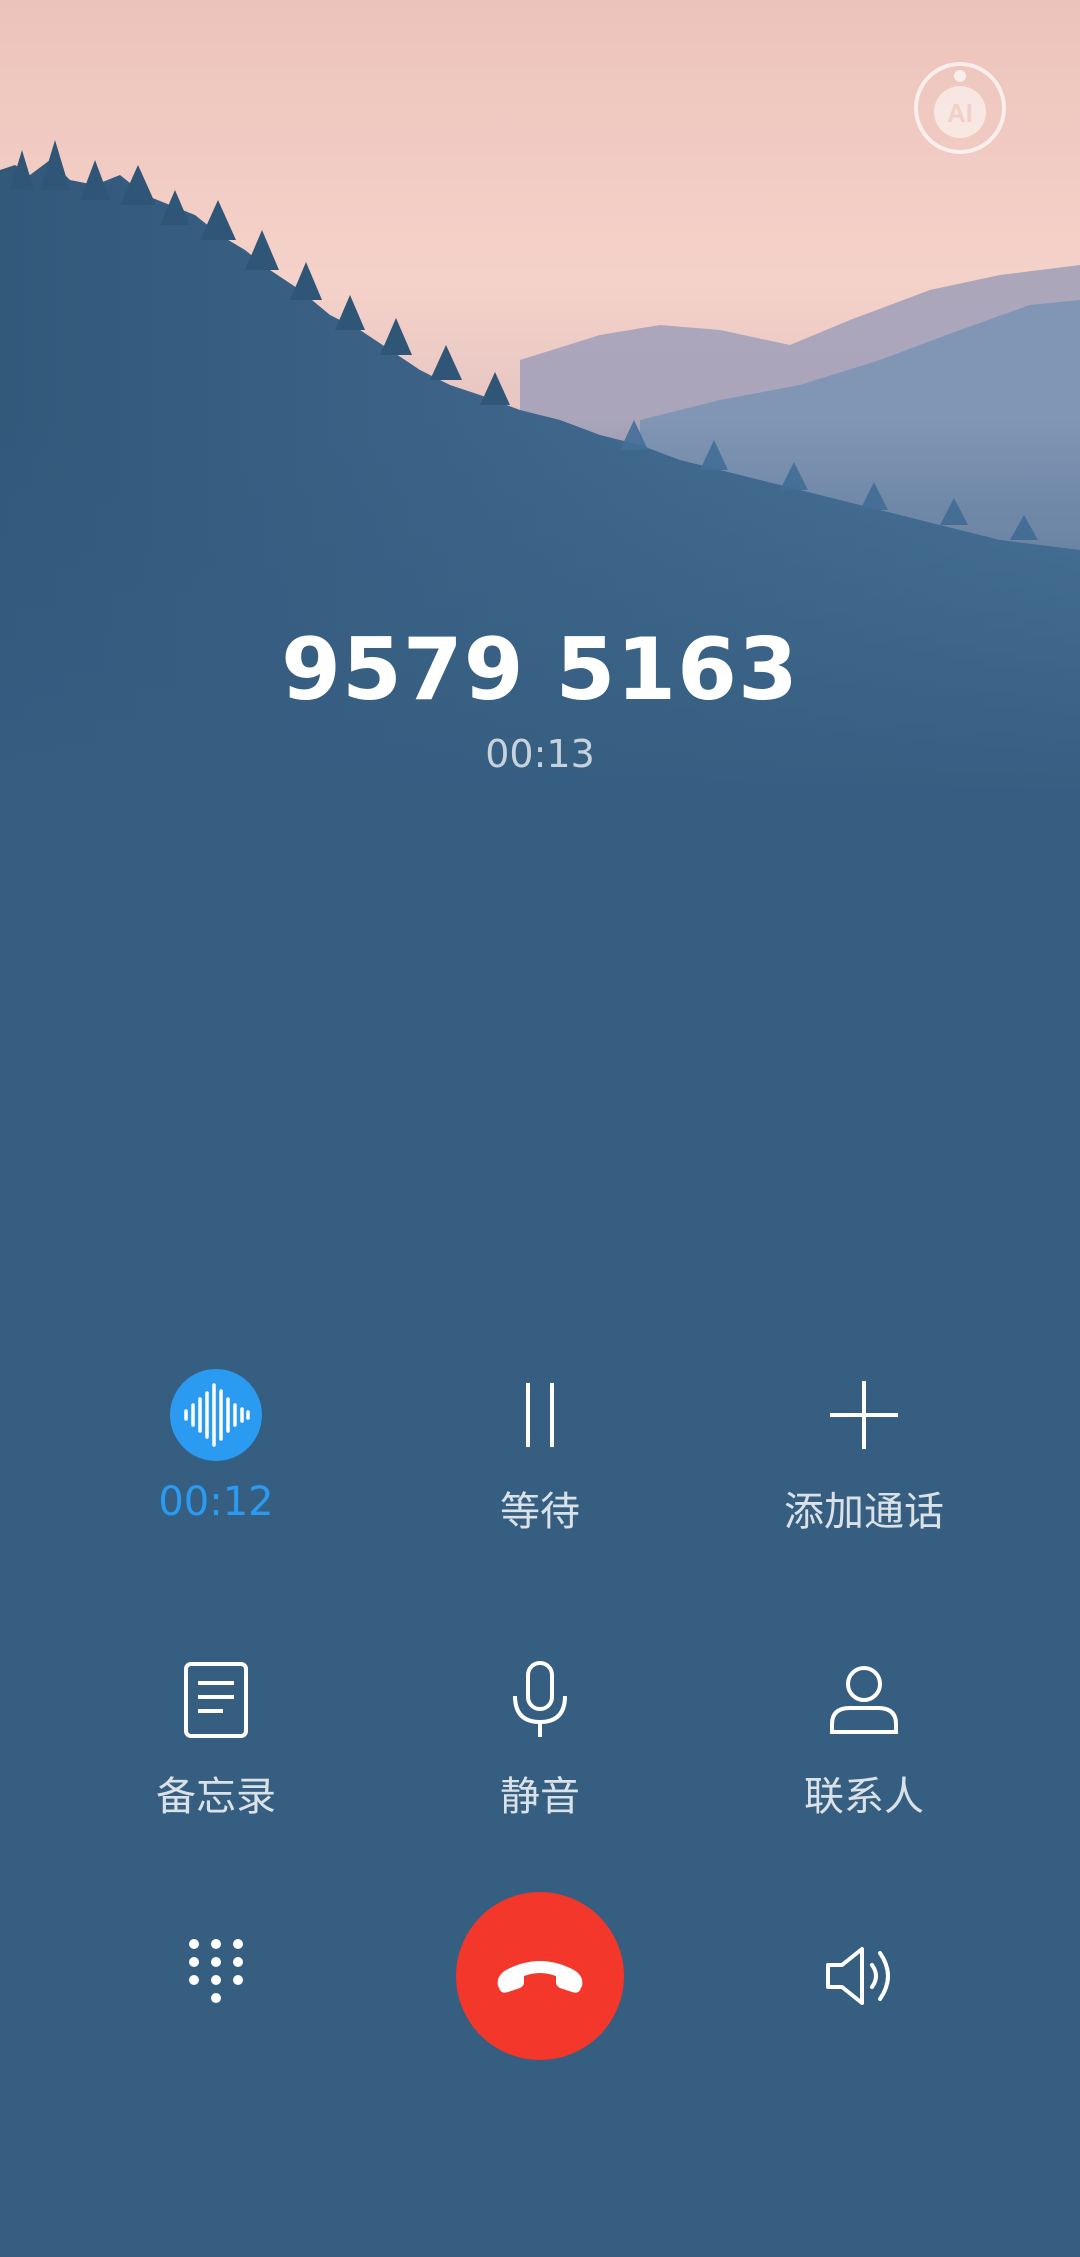 The height and width of the screenshot is (2257, 1080). I want to click on hold-label: 等待, so click(540, 1512).